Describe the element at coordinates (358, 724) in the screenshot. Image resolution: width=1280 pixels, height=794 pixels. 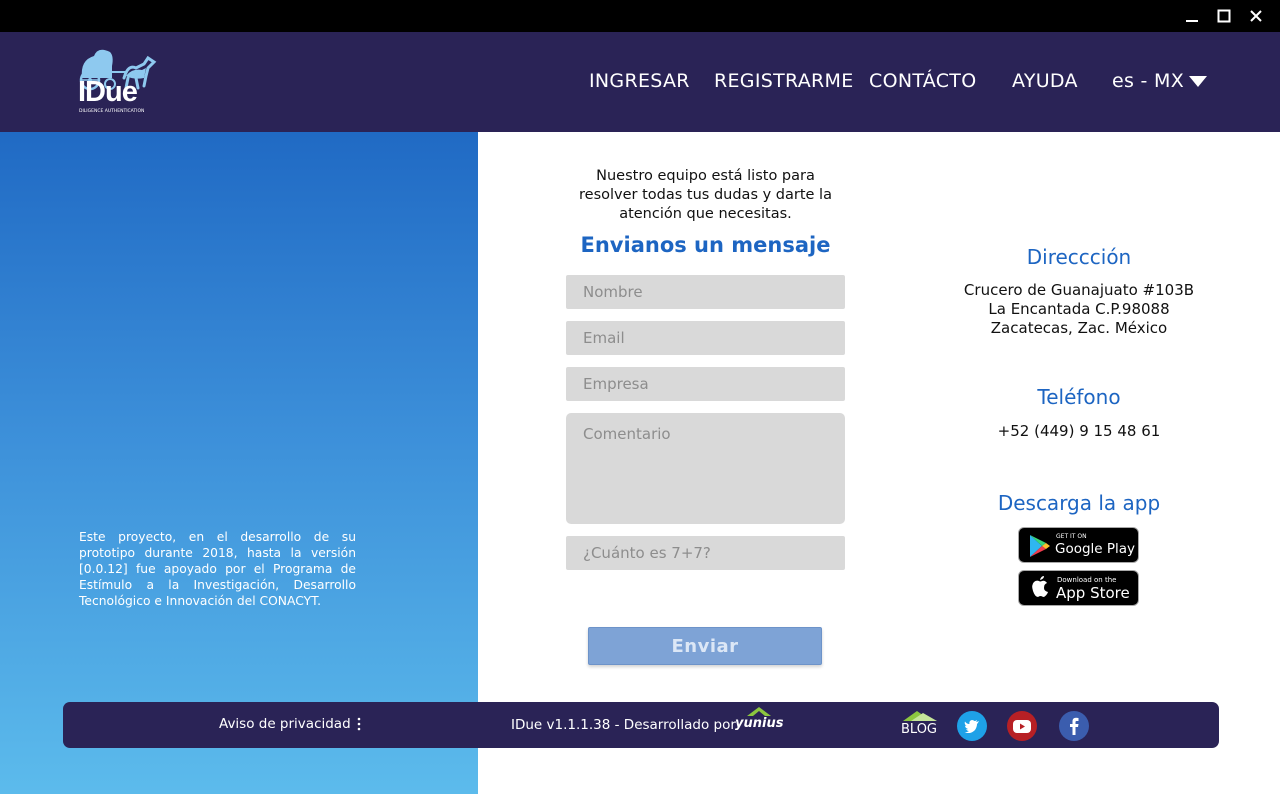
I see `more-vertical-icon` at that location.